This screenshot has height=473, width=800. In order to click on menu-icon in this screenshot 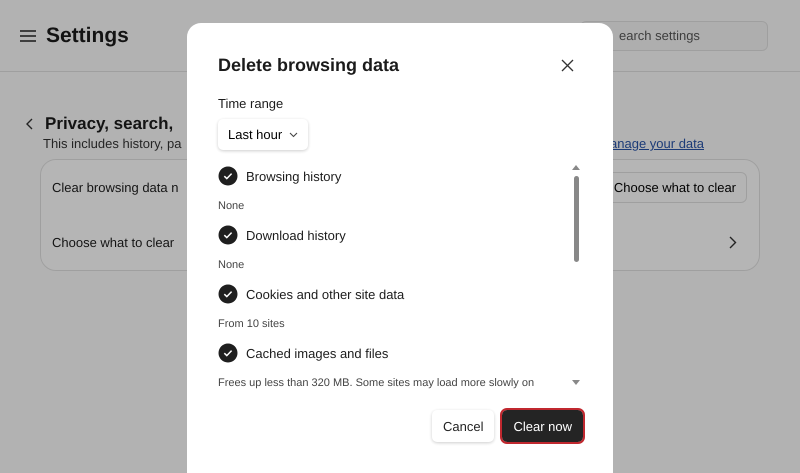, I will do `click(28, 36)`.